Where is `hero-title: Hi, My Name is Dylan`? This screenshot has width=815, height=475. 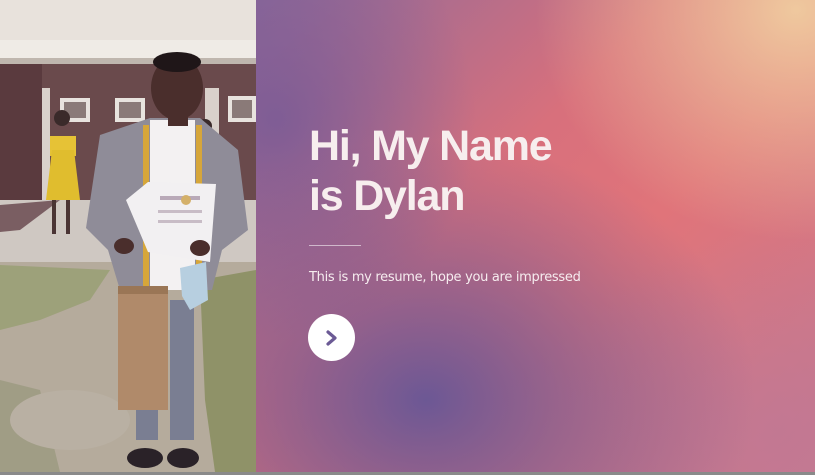 hero-title: Hi, My Name is Dylan is located at coordinates (459, 171).